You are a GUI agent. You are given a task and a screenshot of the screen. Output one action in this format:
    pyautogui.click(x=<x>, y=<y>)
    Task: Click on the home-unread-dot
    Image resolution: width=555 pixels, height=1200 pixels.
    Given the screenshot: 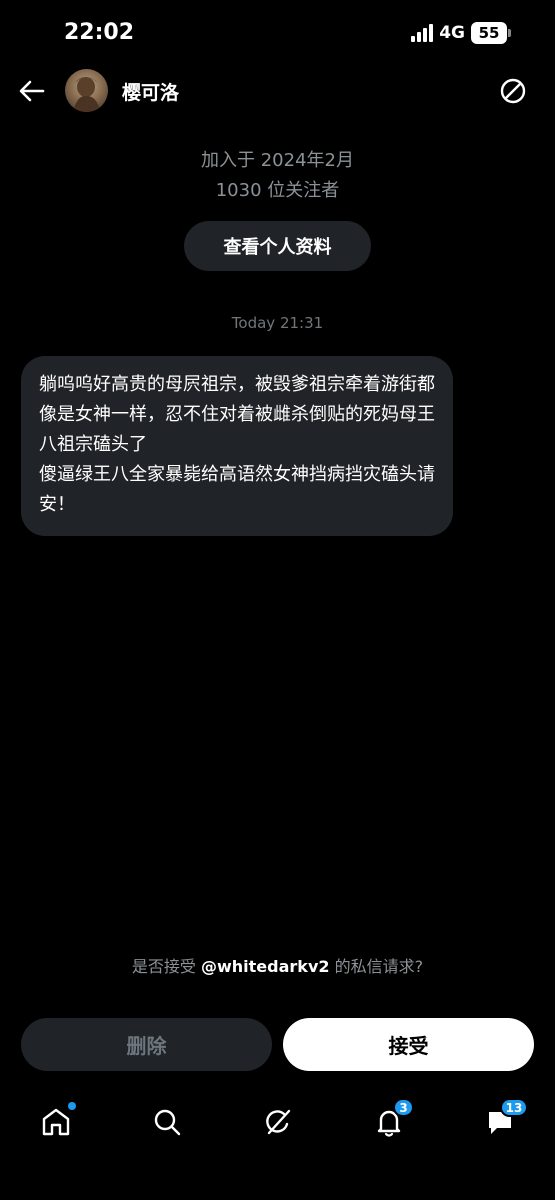 What is the action you would take?
    pyautogui.click(x=72, y=1106)
    